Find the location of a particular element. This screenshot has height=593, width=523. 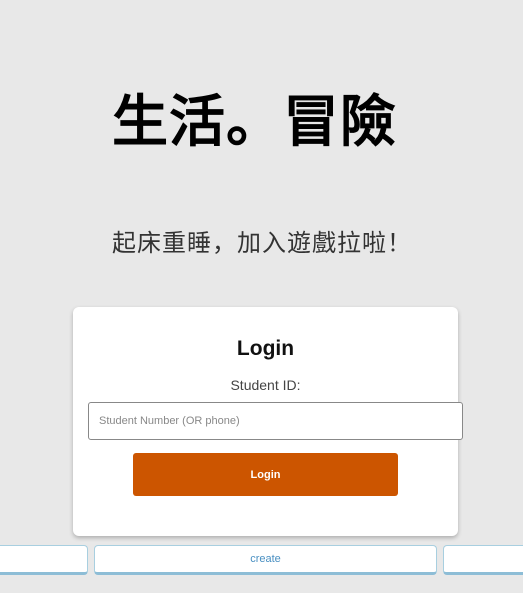

student-id-label: Student ID: is located at coordinates (265, 385).